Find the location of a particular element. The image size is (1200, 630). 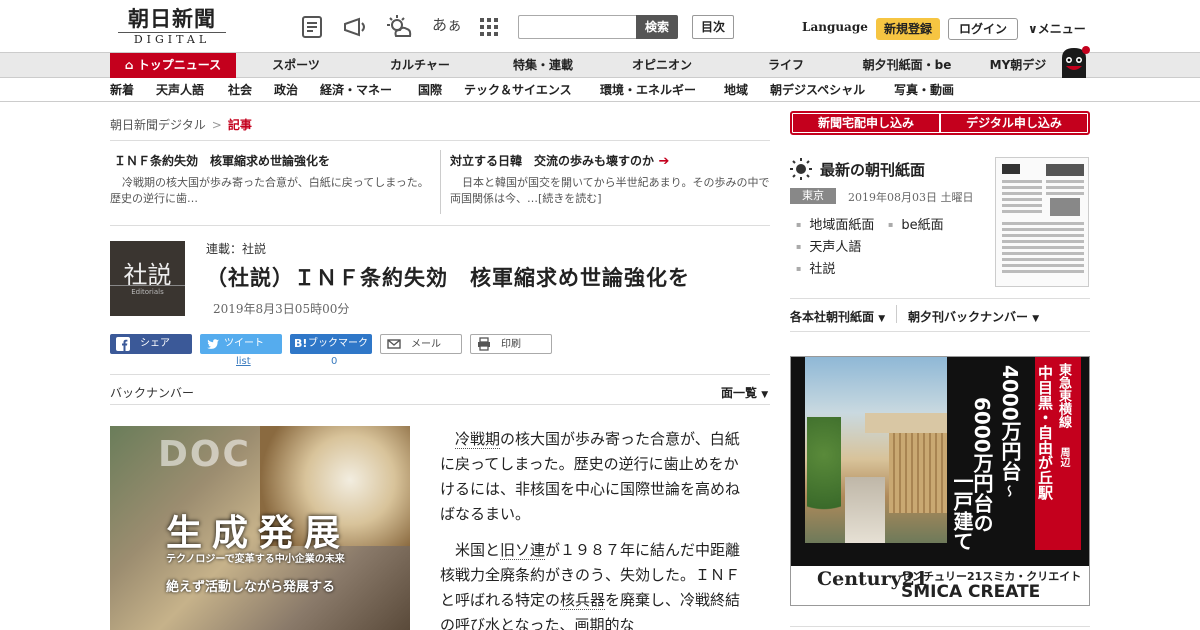

subscribe-paper-button: 新聞宅配申し込み is located at coordinates (866, 123).